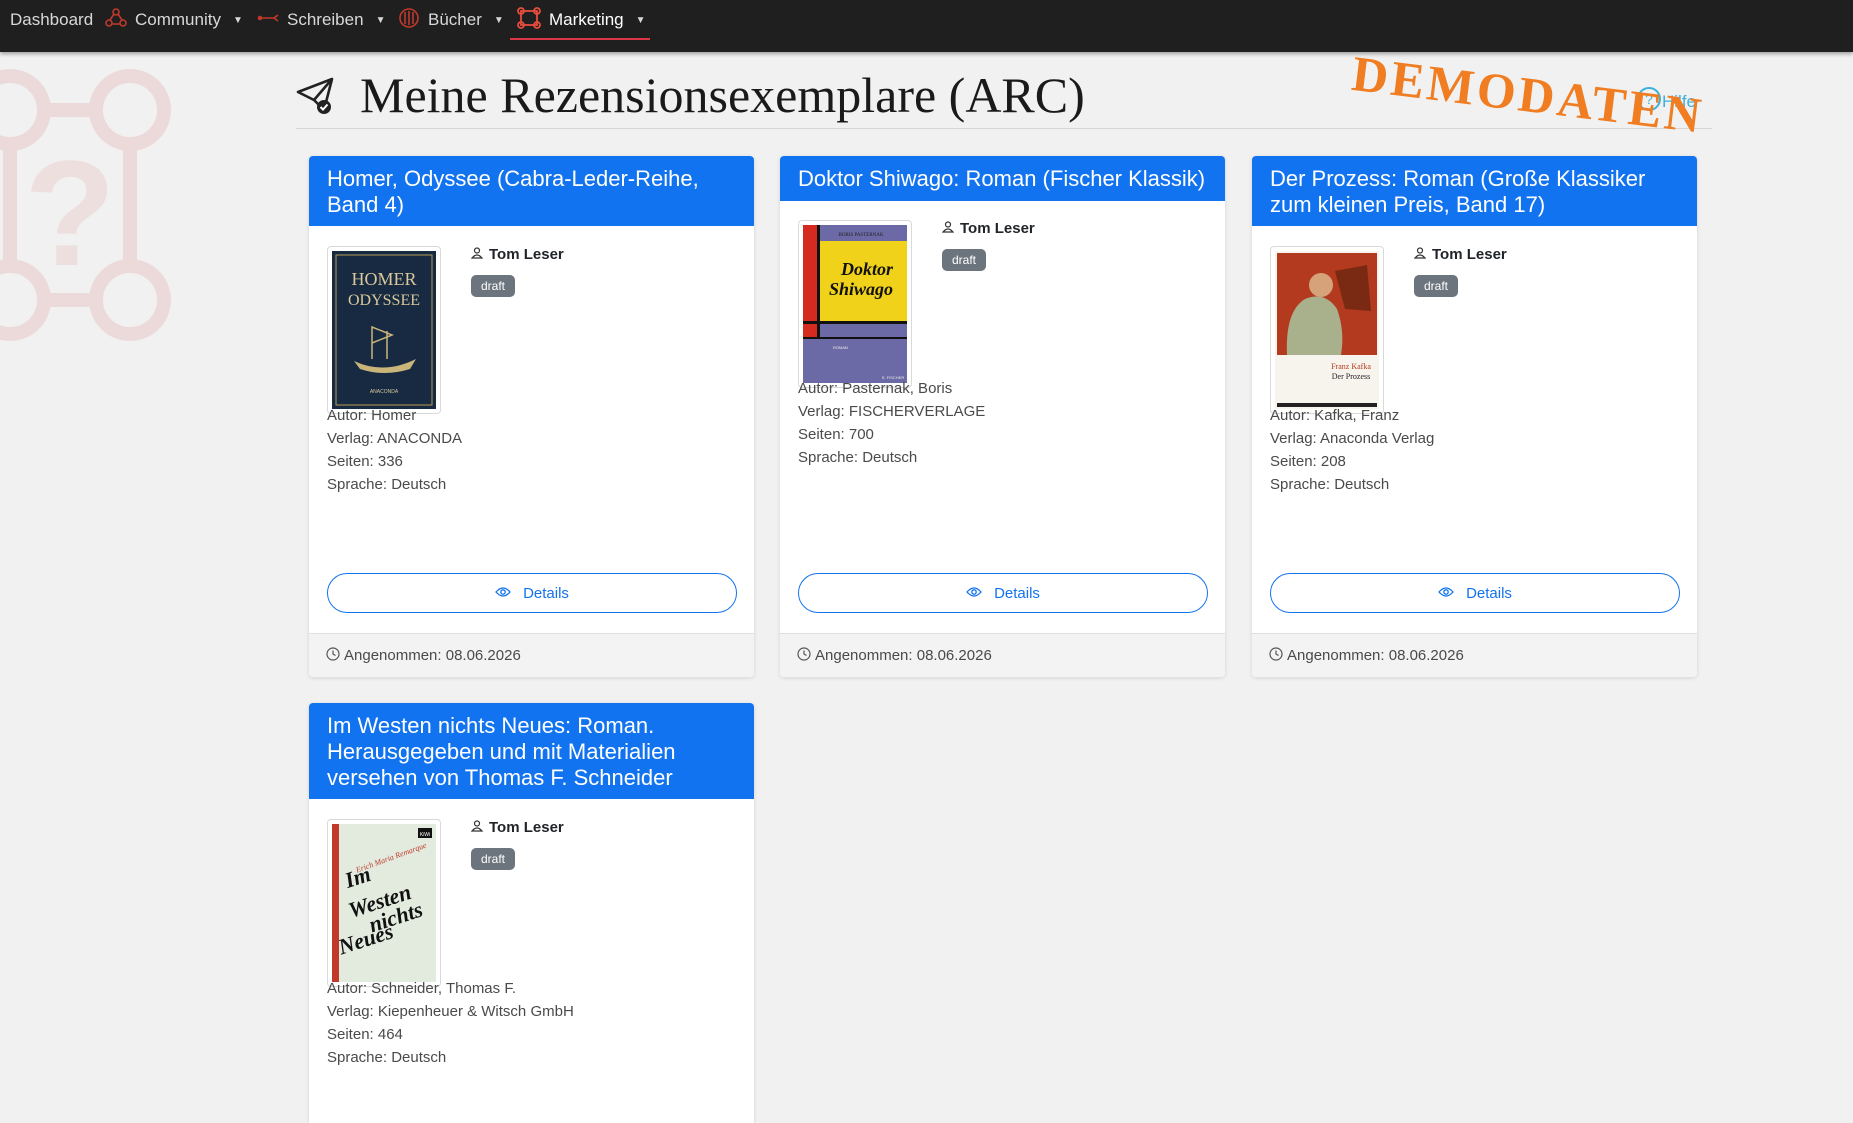 The image size is (1853, 1123). I want to click on meta-pages: Seiten: 208, so click(1308, 461).